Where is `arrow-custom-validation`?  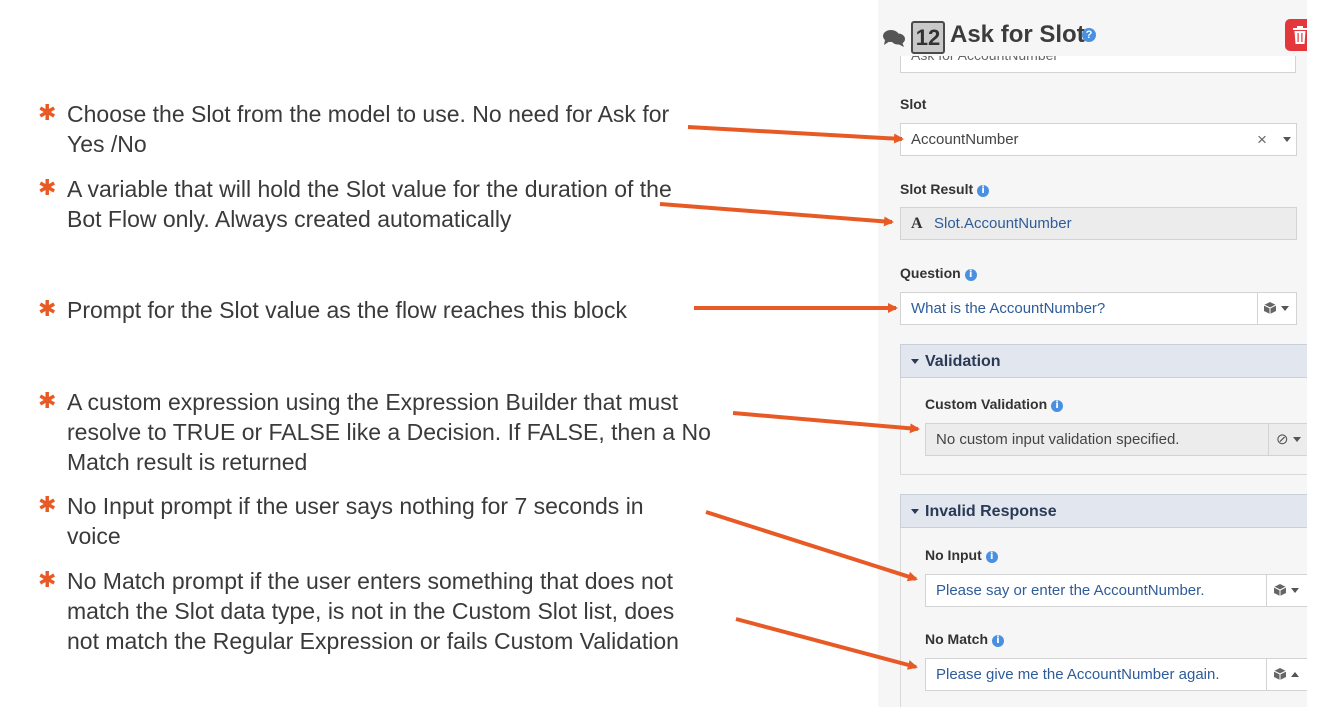 arrow-custom-validation is located at coordinates (826, 422).